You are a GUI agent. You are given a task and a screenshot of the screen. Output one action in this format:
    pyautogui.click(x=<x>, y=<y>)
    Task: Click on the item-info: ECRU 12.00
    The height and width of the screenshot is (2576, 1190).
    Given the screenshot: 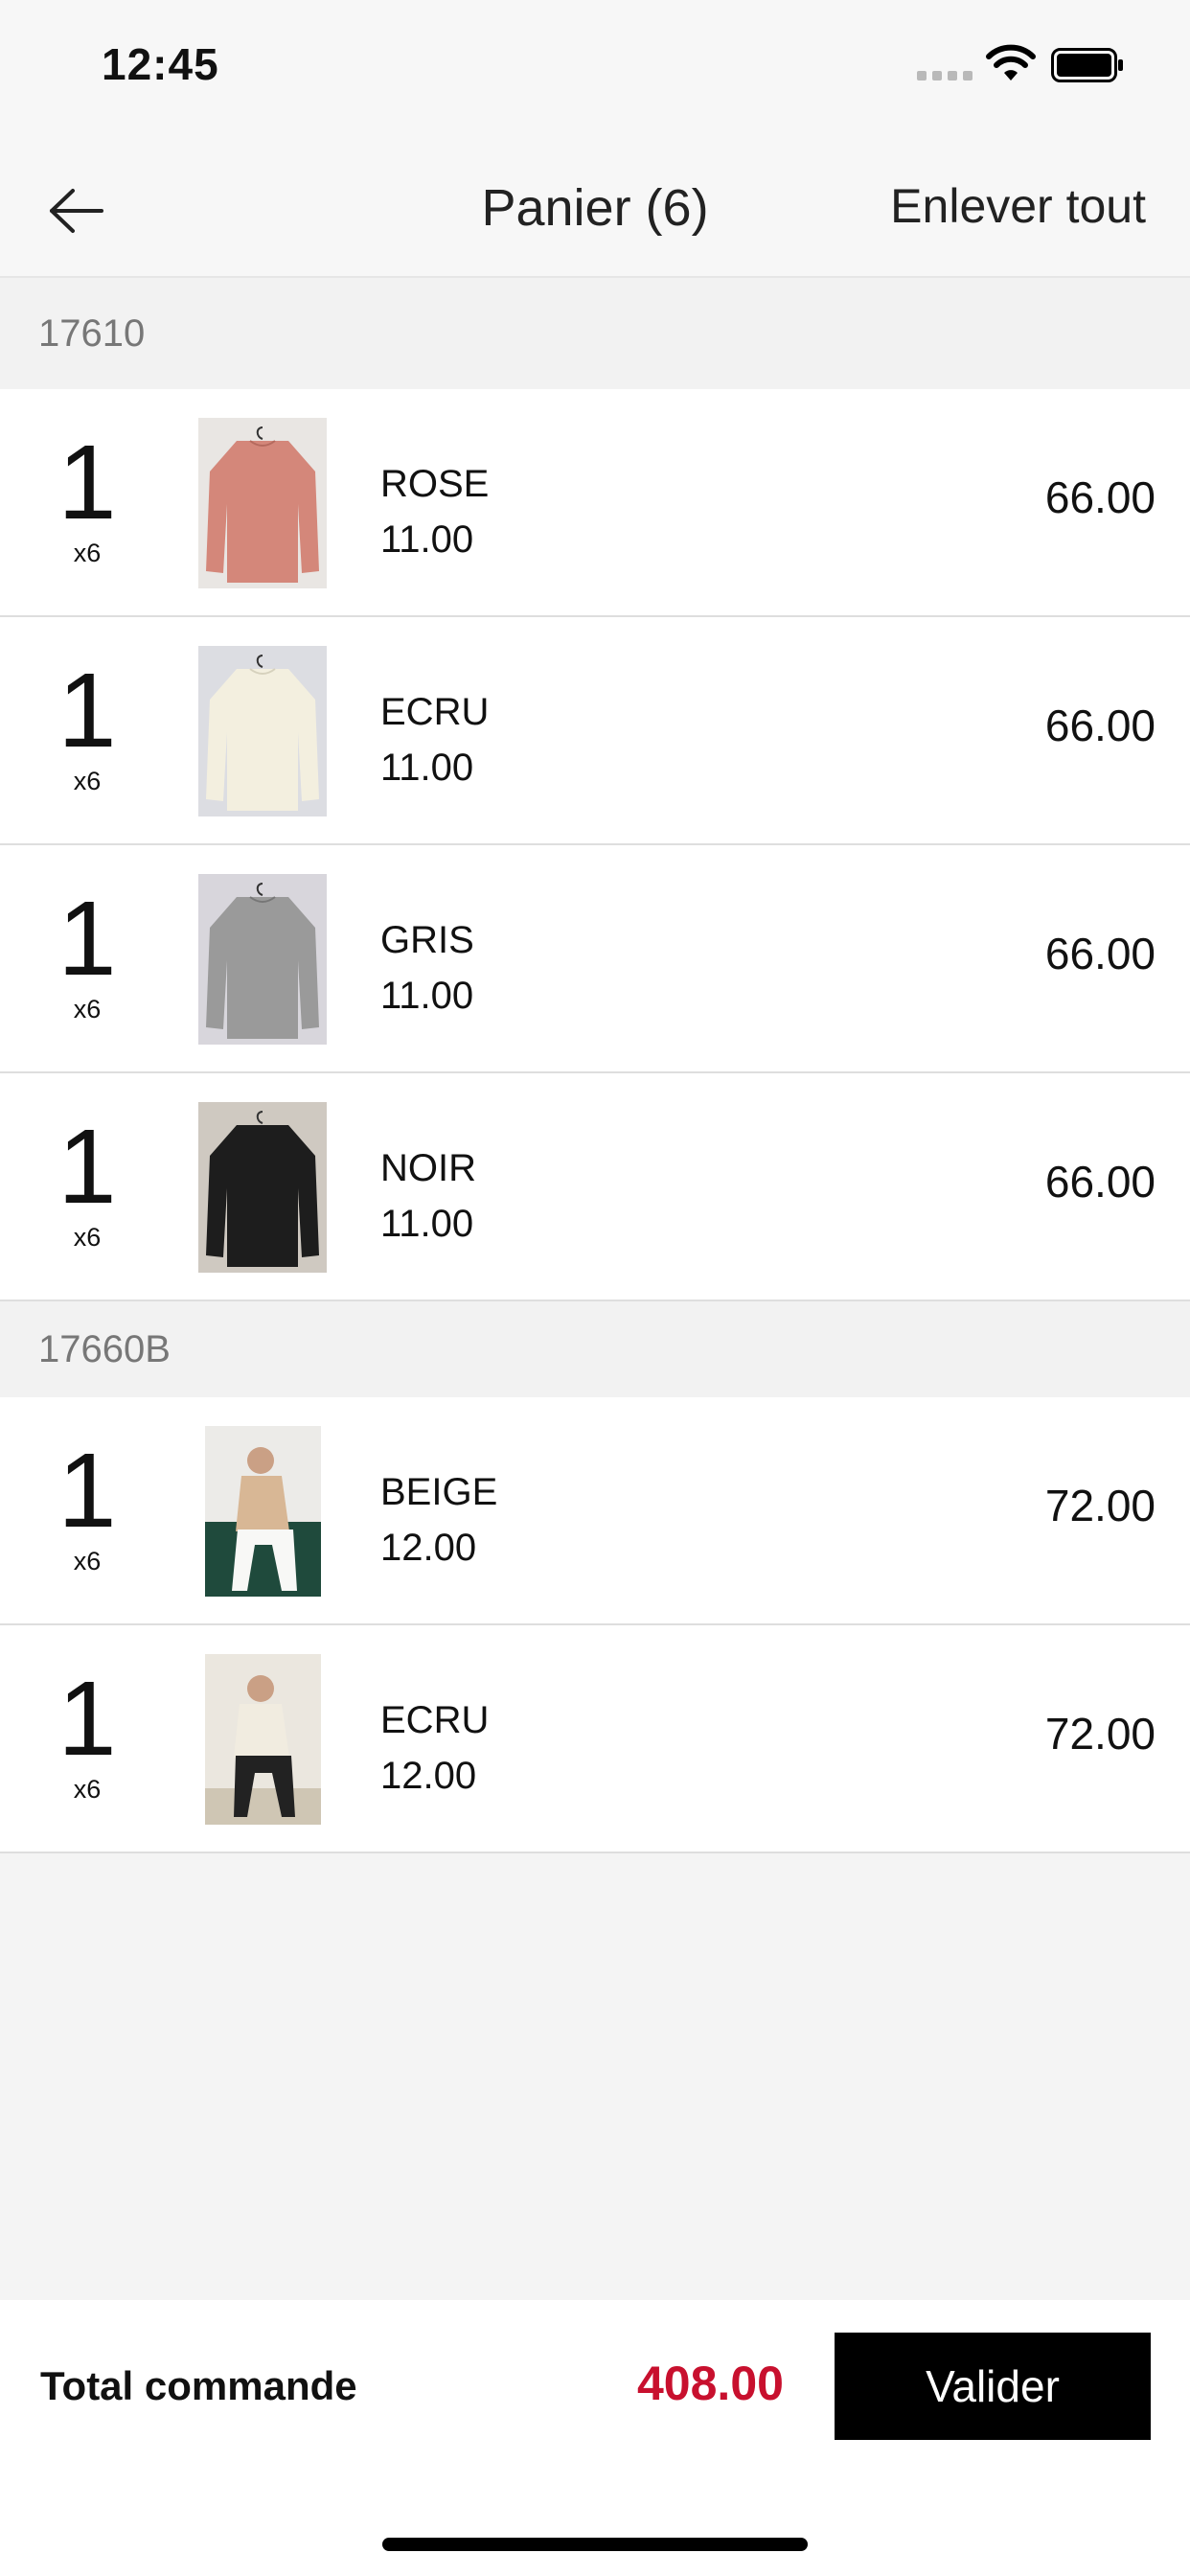 What is the action you would take?
    pyautogui.click(x=435, y=1748)
    